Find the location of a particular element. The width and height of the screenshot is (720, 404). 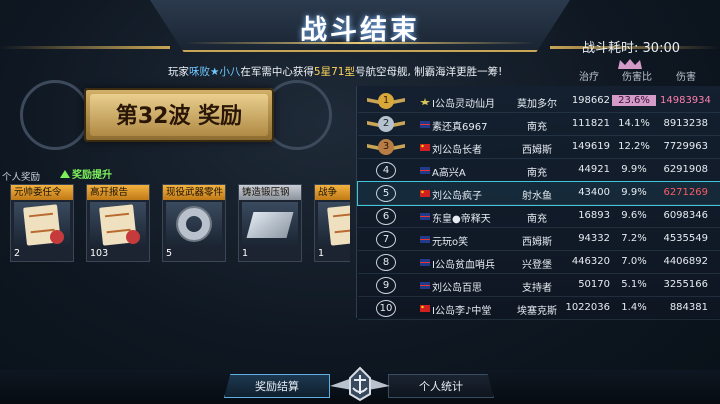

ship-name: 支持者 is located at coordinates (537, 288).